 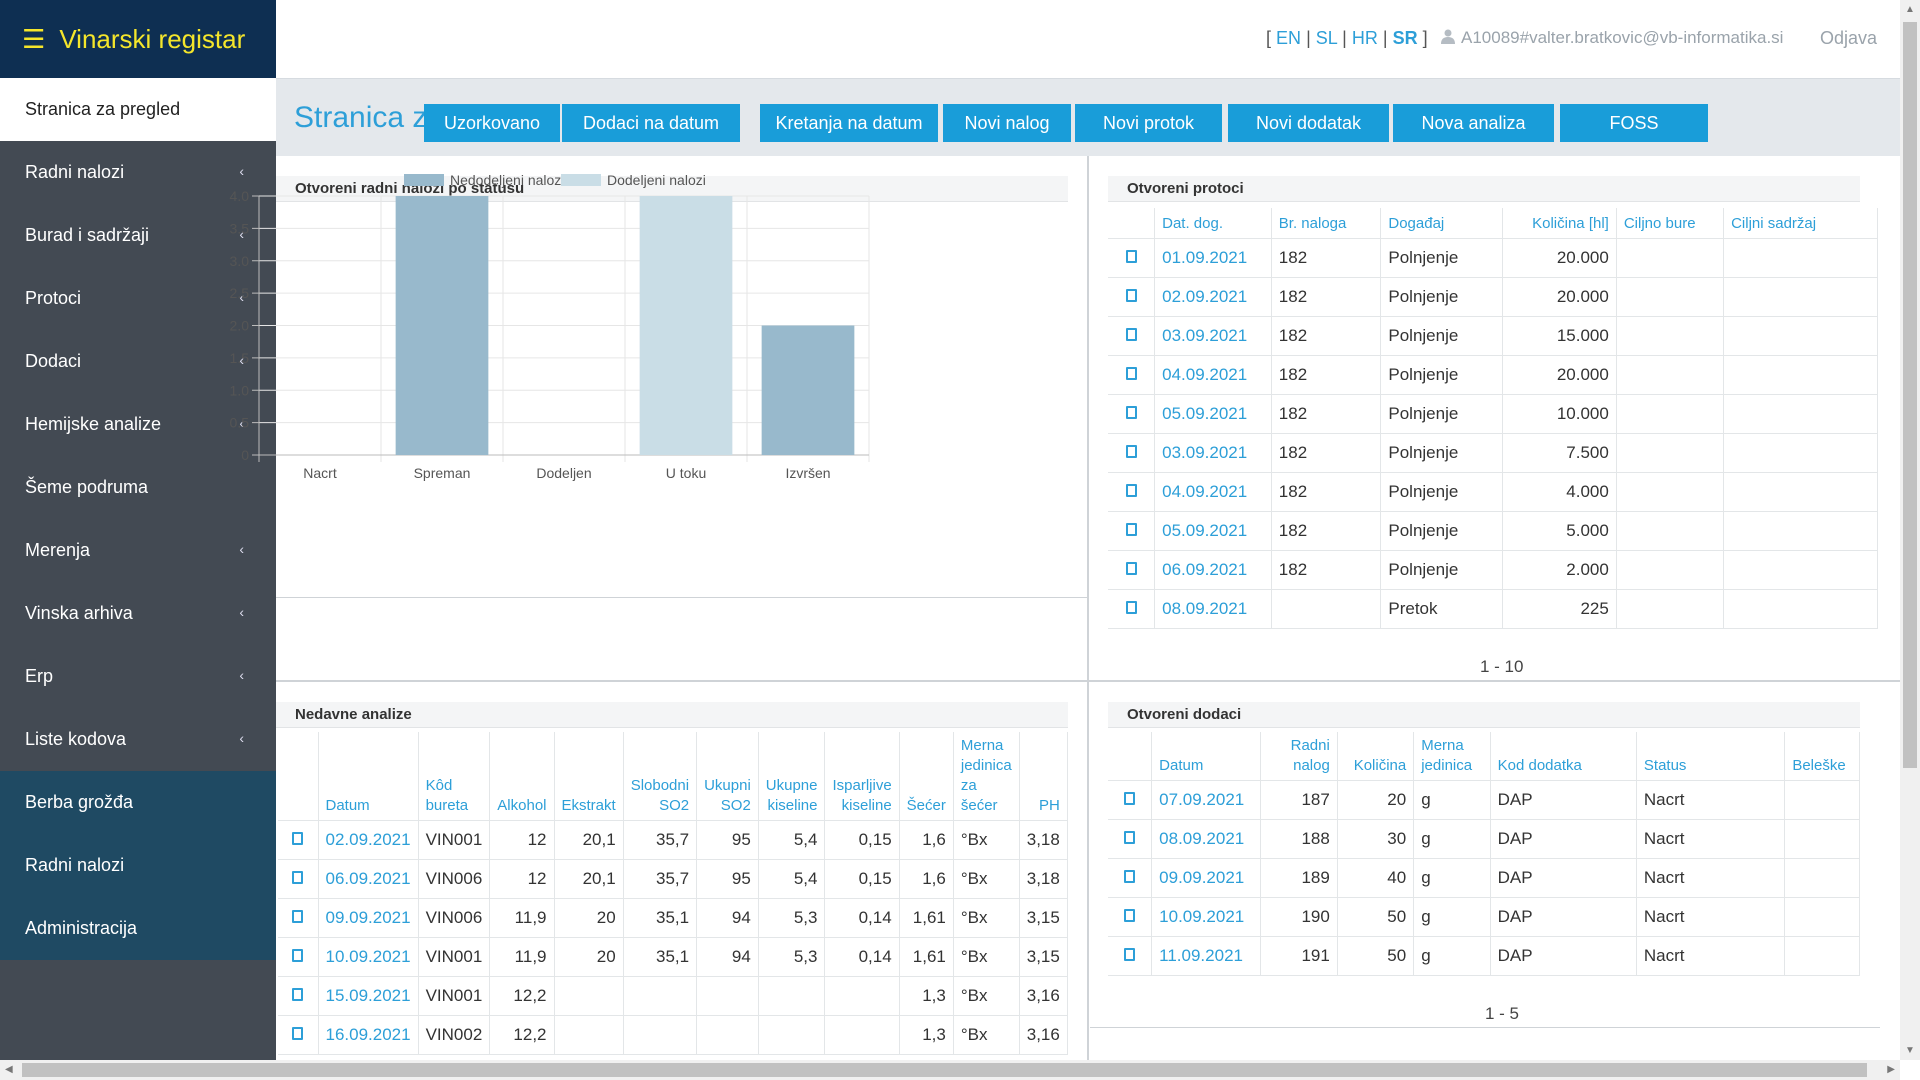 I want to click on sidebar-item: Berba grožđa, so click(x=138, y=802).